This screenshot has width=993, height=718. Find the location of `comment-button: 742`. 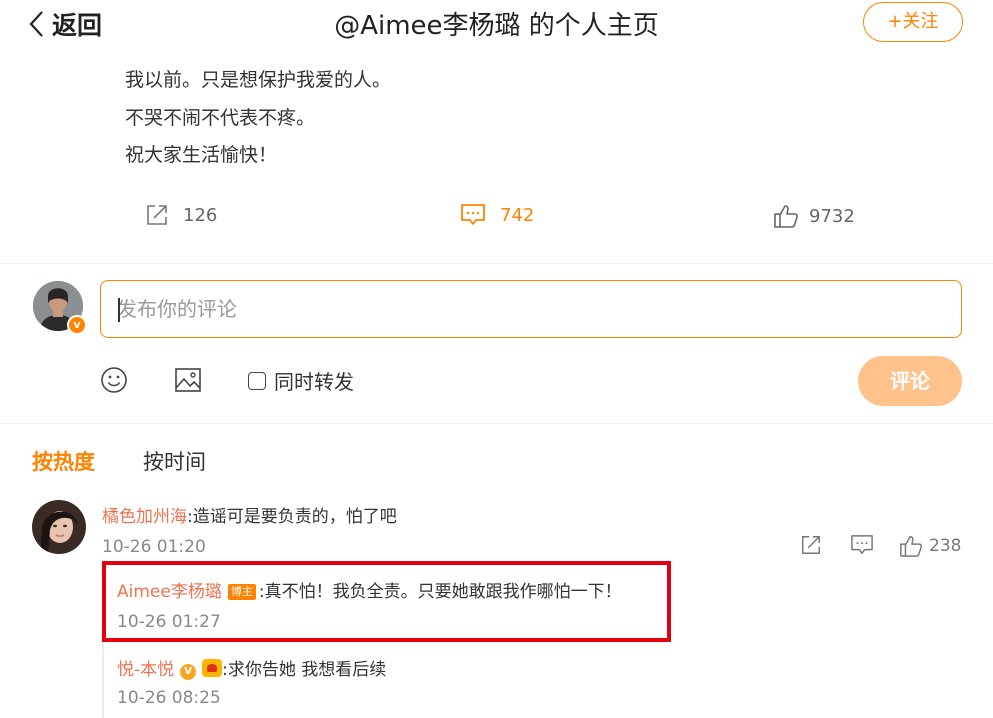

comment-button: 742 is located at coordinates (497, 215).